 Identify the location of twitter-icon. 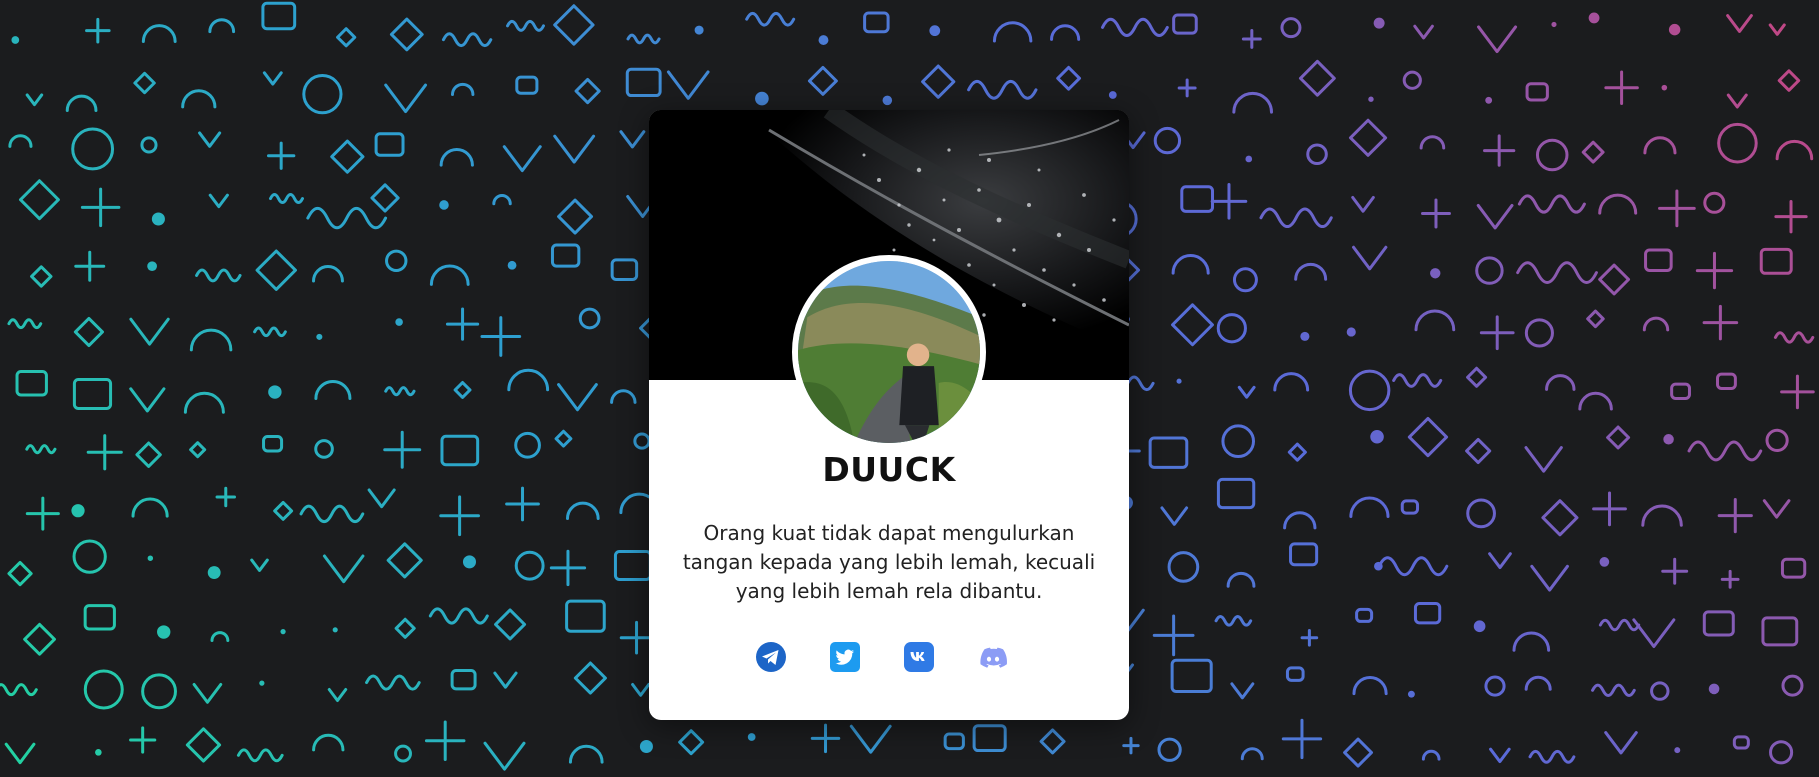
(845, 657).